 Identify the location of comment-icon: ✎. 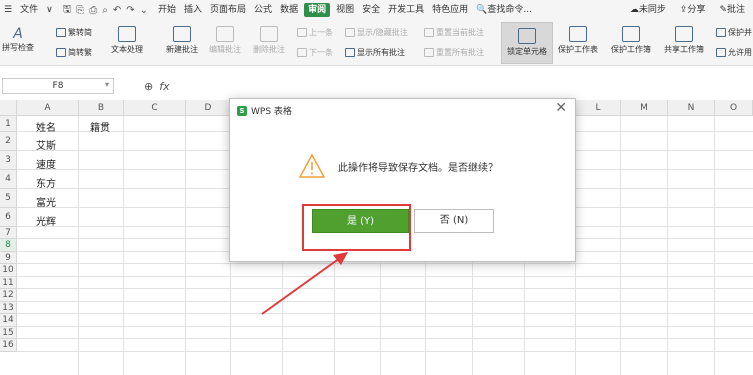
(723, 10).